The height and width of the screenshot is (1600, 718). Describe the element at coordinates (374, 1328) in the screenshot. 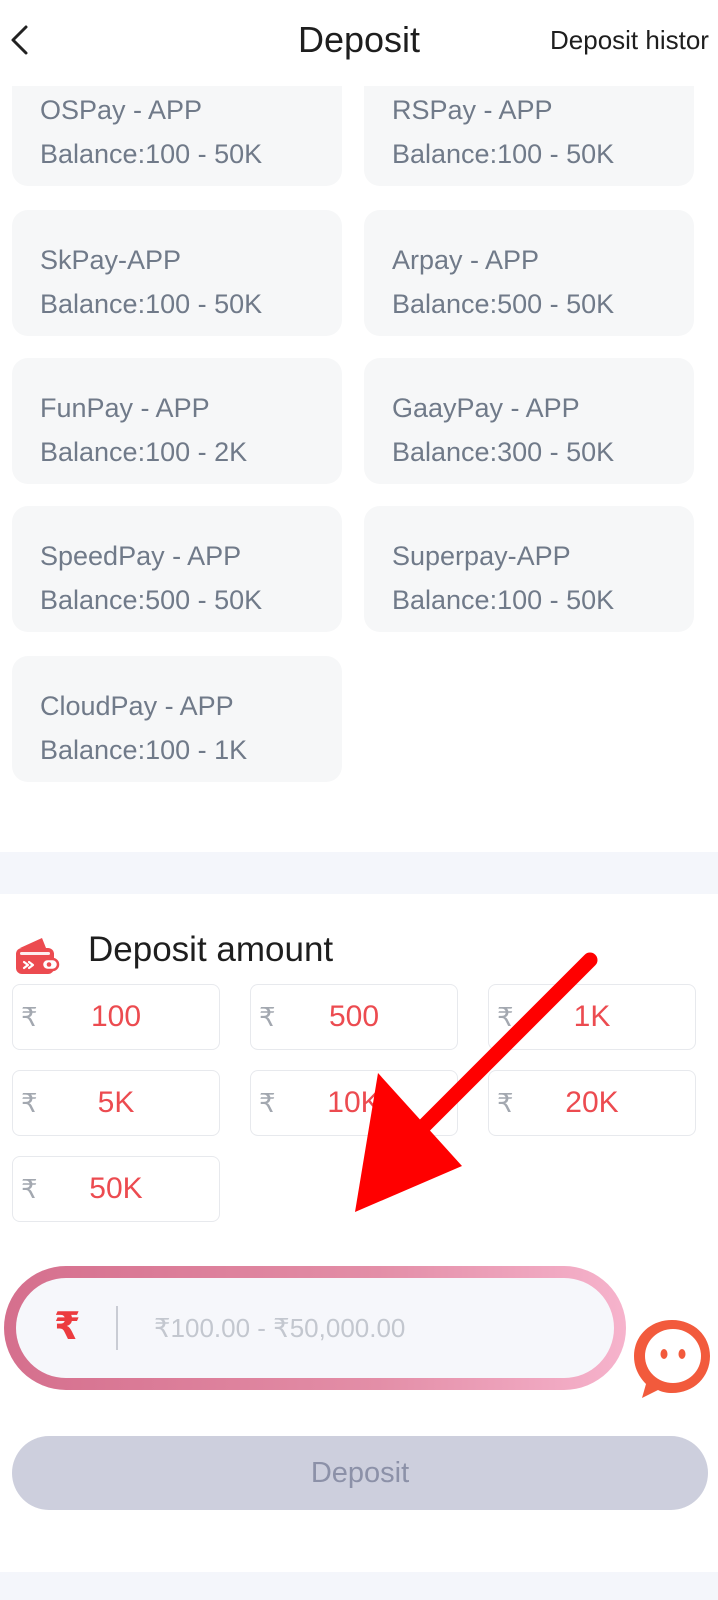

I see `deposit-amount-input` at that location.